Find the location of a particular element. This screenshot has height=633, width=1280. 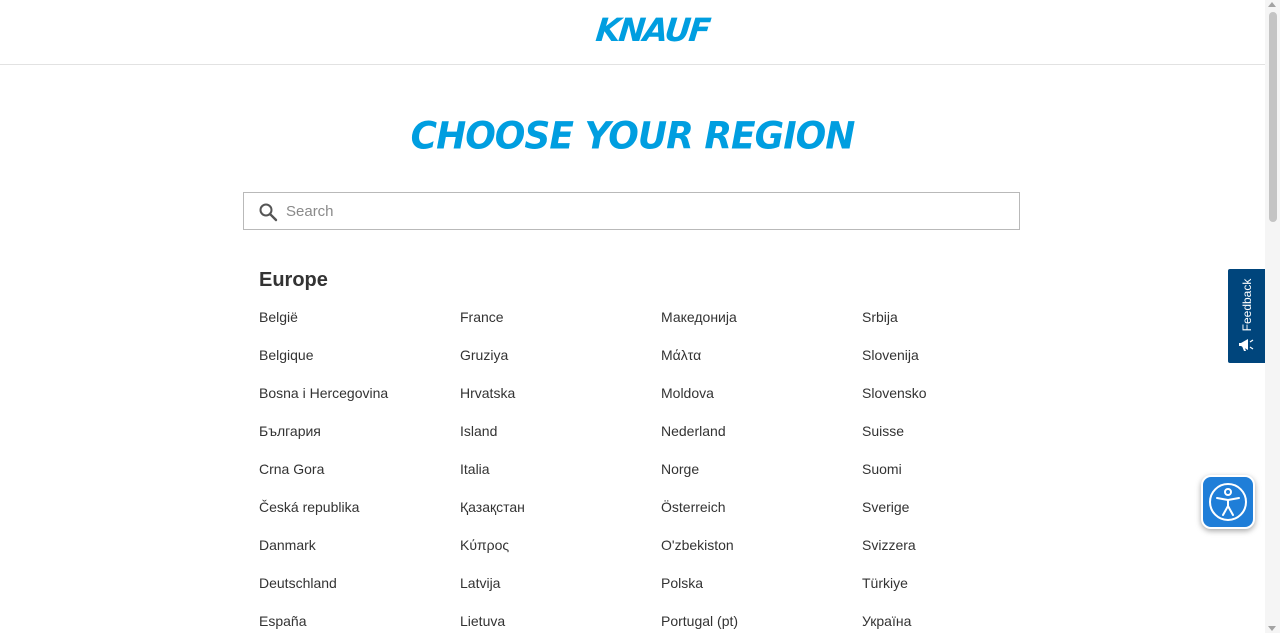

country-link: Suisse is located at coordinates (962, 441).